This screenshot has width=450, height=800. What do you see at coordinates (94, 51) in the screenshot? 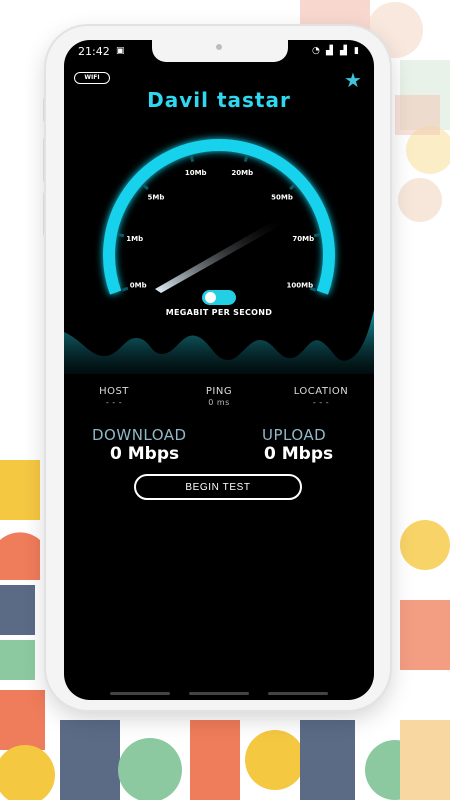
I see `status-time: 21:42` at bounding box center [94, 51].